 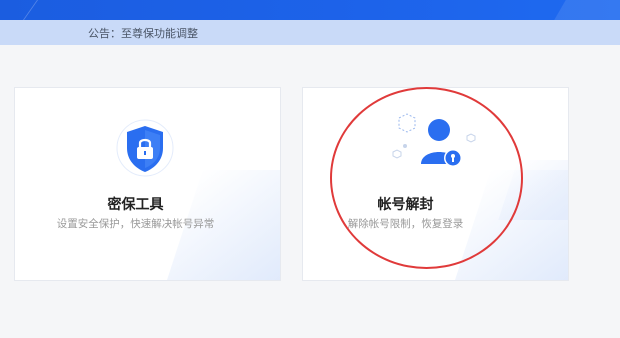 I want to click on top-header-bar, so click(x=310, y=10).